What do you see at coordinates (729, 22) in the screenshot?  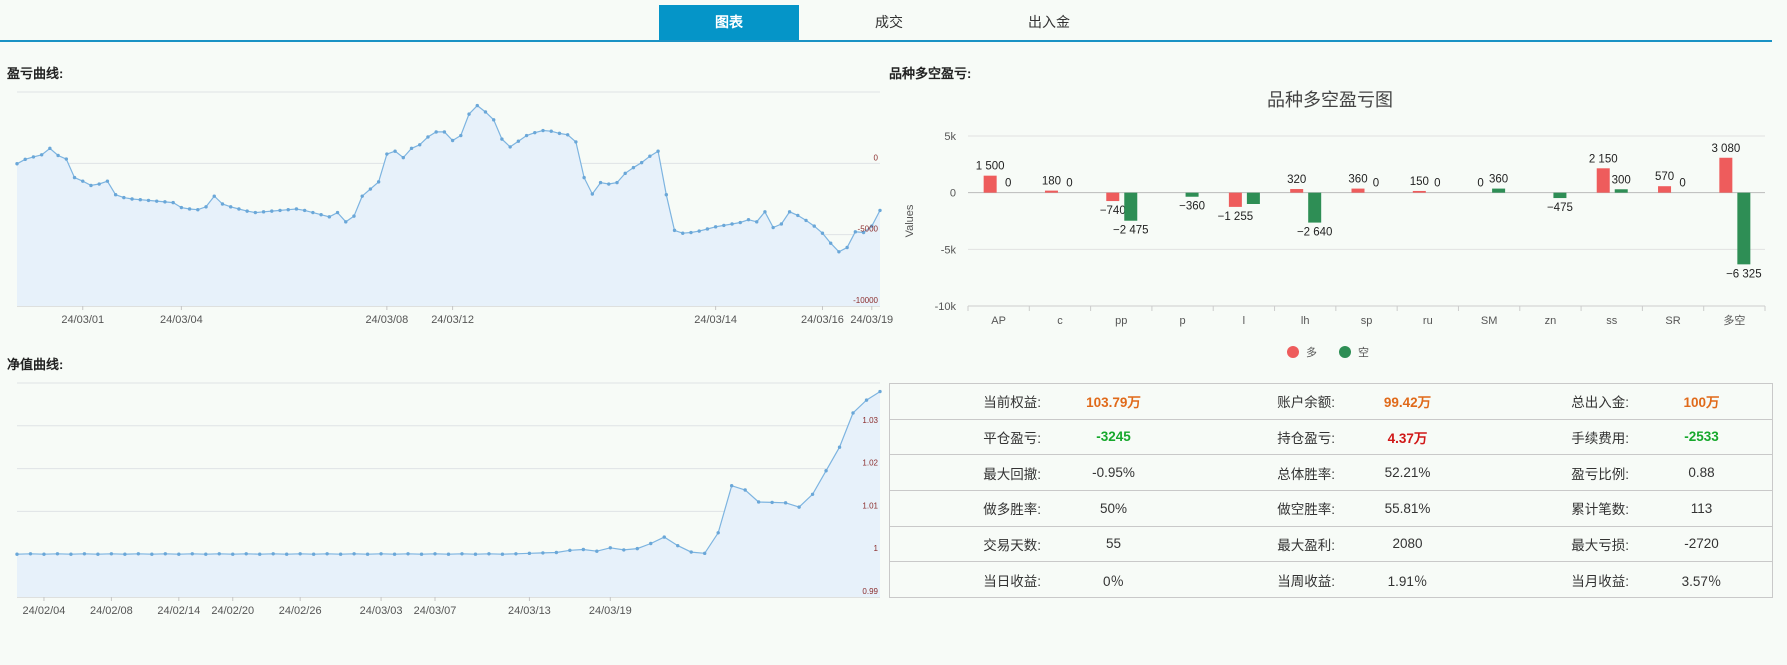 I see `tab-charts: 图表` at bounding box center [729, 22].